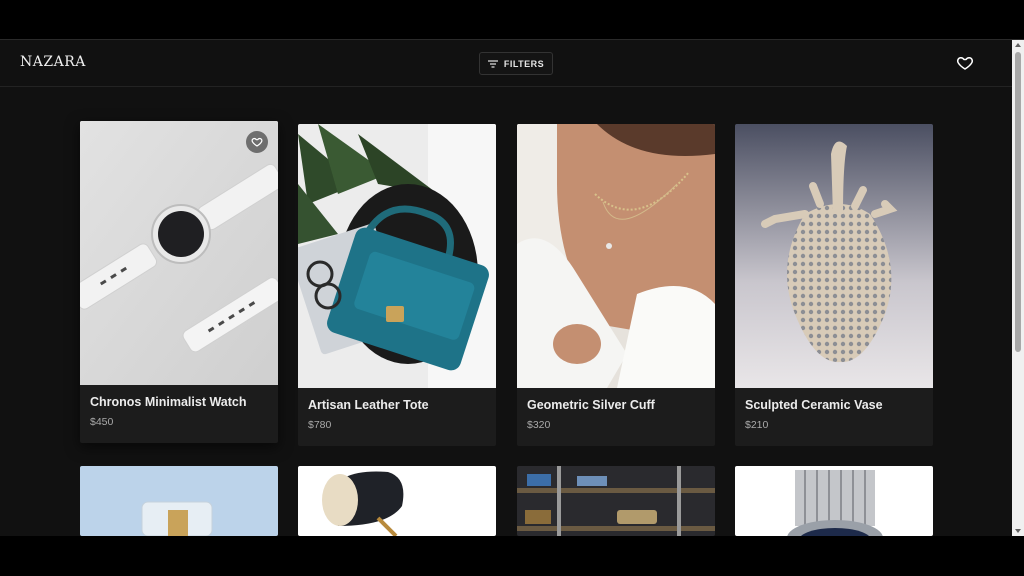 Image resolution: width=1024 pixels, height=576 pixels. What do you see at coordinates (1018, 202) in the screenshot?
I see `scrollbar-thumb` at bounding box center [1018, 202].